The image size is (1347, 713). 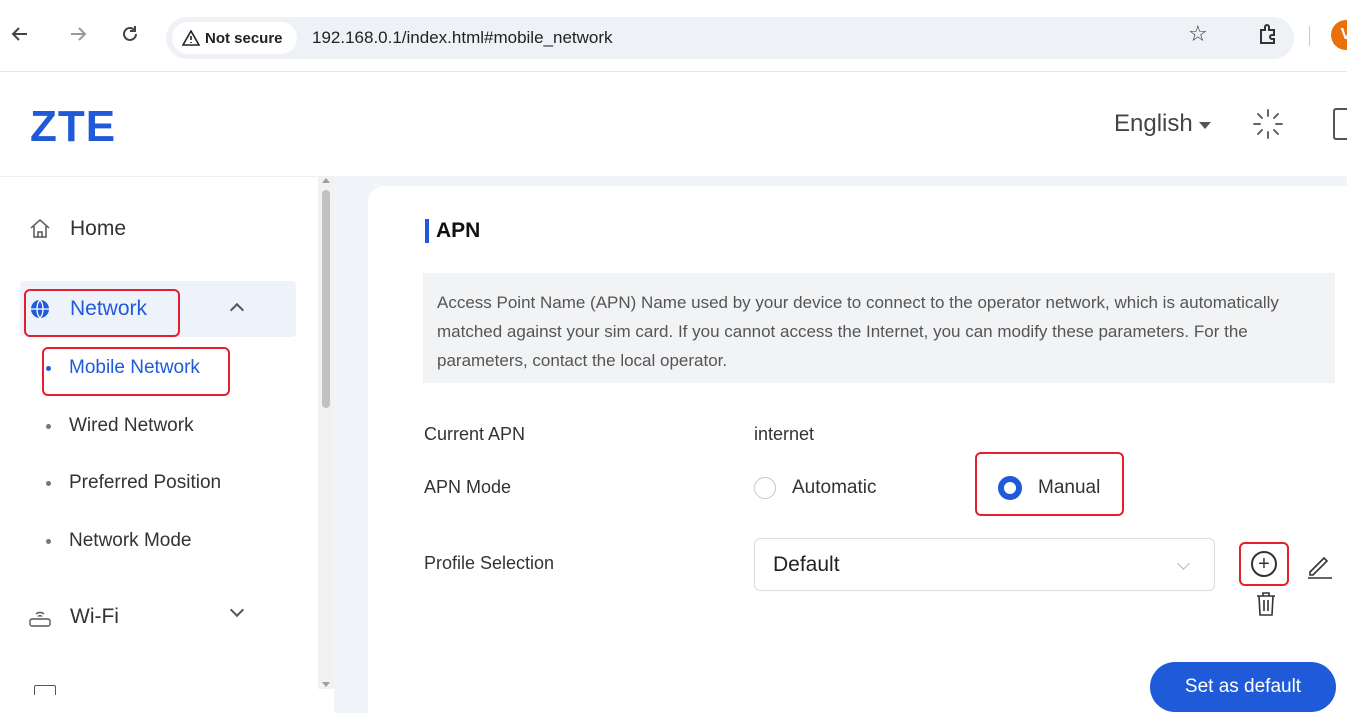 I want to click on set-as-default-button: Set as default, so click(x=1243, y=687).